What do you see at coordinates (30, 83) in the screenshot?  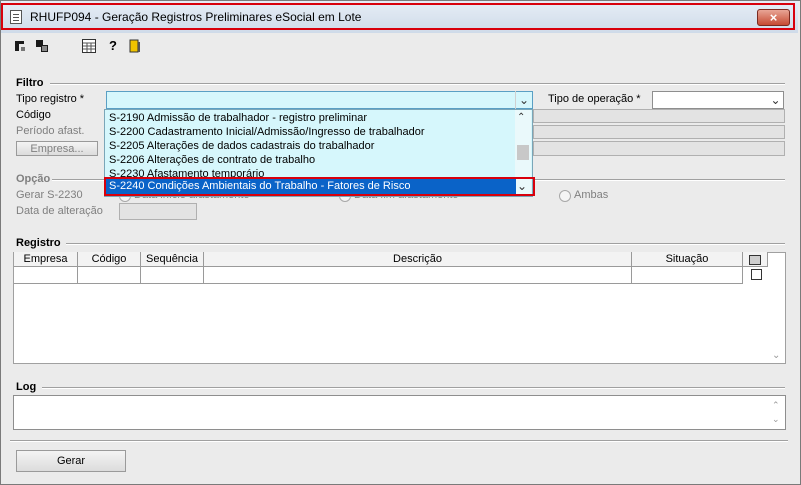 I see `filtro-title: Filtro` at bounding box center [30, 83].